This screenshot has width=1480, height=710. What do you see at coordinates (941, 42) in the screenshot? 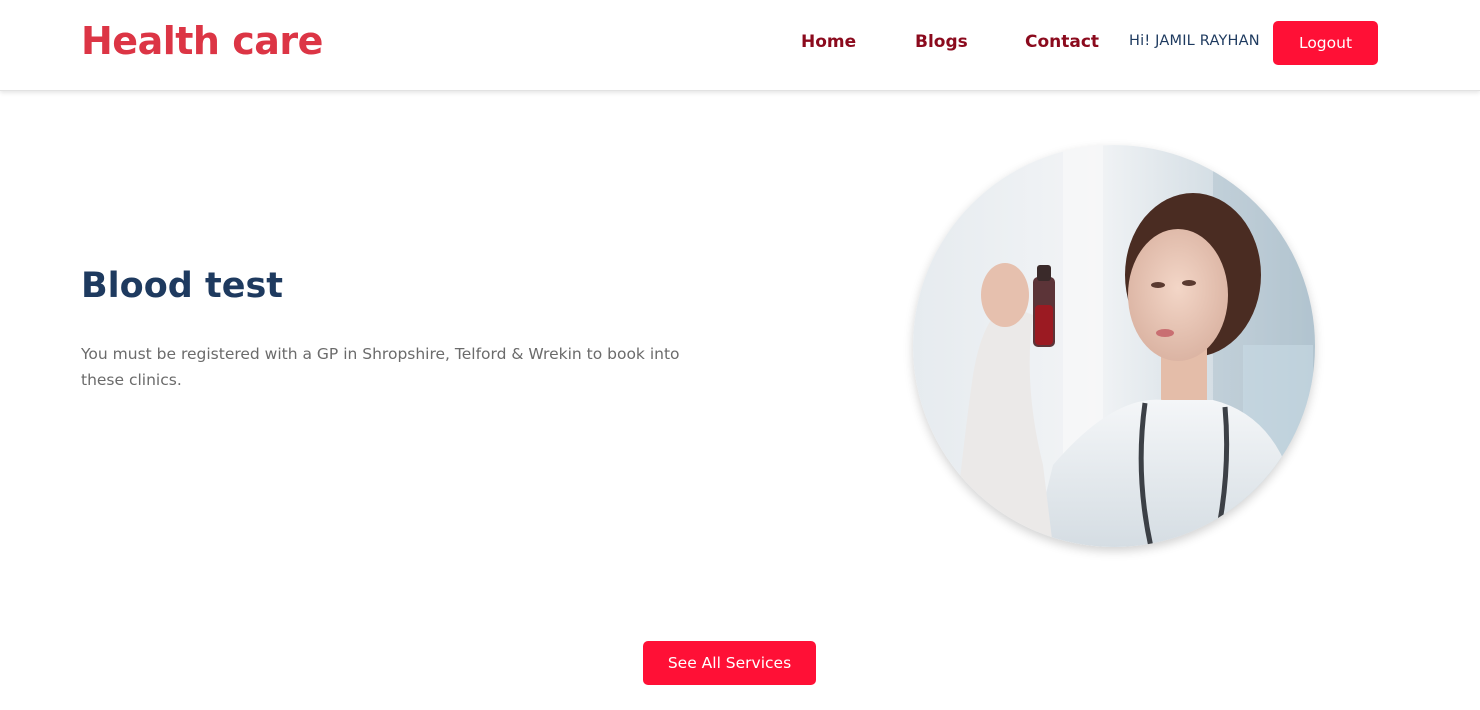
I see `nav-blogs-link: Blogs` at bounding box center [941, 42].